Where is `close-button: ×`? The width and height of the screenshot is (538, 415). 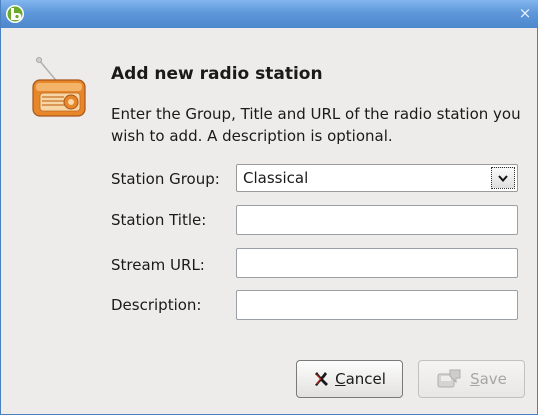 close-button: × is located at coordinates (525, 13).